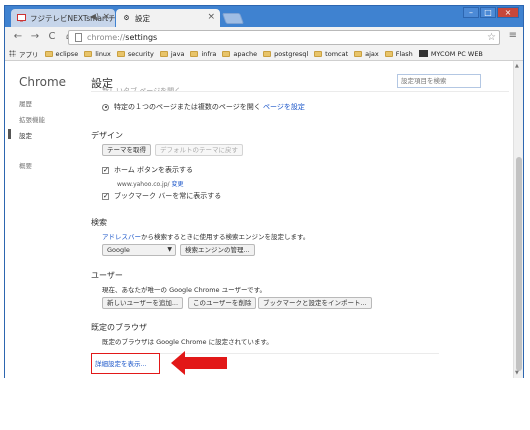 The image size is (530, 430). Describe the element at coordinates (331, 54) in the screenshot. I see `bookmark-tomcat: tomcat` at that location.